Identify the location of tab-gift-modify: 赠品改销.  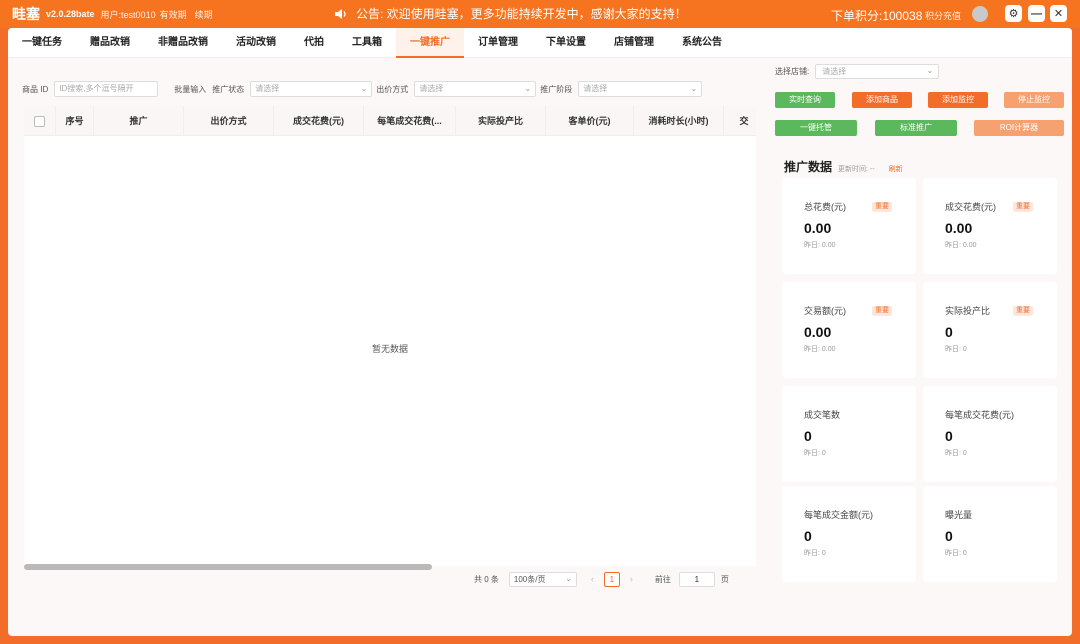
(110, 43).